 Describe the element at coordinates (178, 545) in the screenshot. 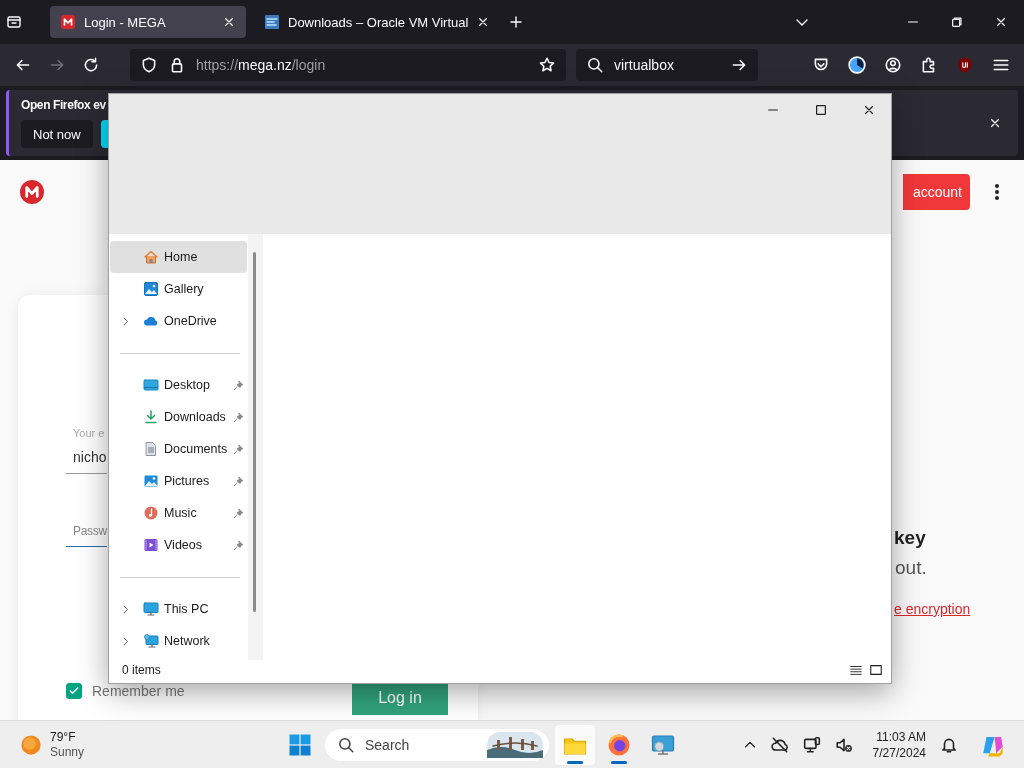

I see `nav-item: Videos` at that location.